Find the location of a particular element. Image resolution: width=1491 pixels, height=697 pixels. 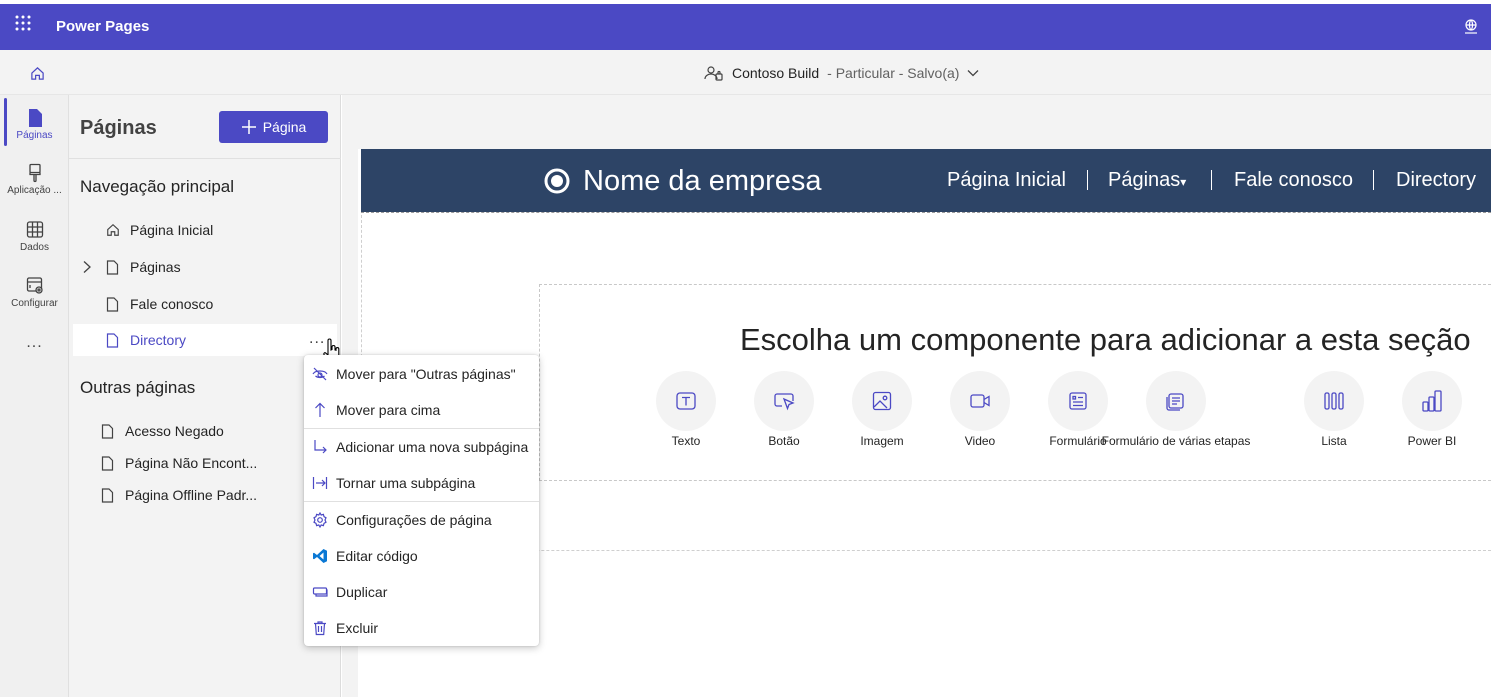

nav-item-pages: Páginas is located at coordinates (205, 267).